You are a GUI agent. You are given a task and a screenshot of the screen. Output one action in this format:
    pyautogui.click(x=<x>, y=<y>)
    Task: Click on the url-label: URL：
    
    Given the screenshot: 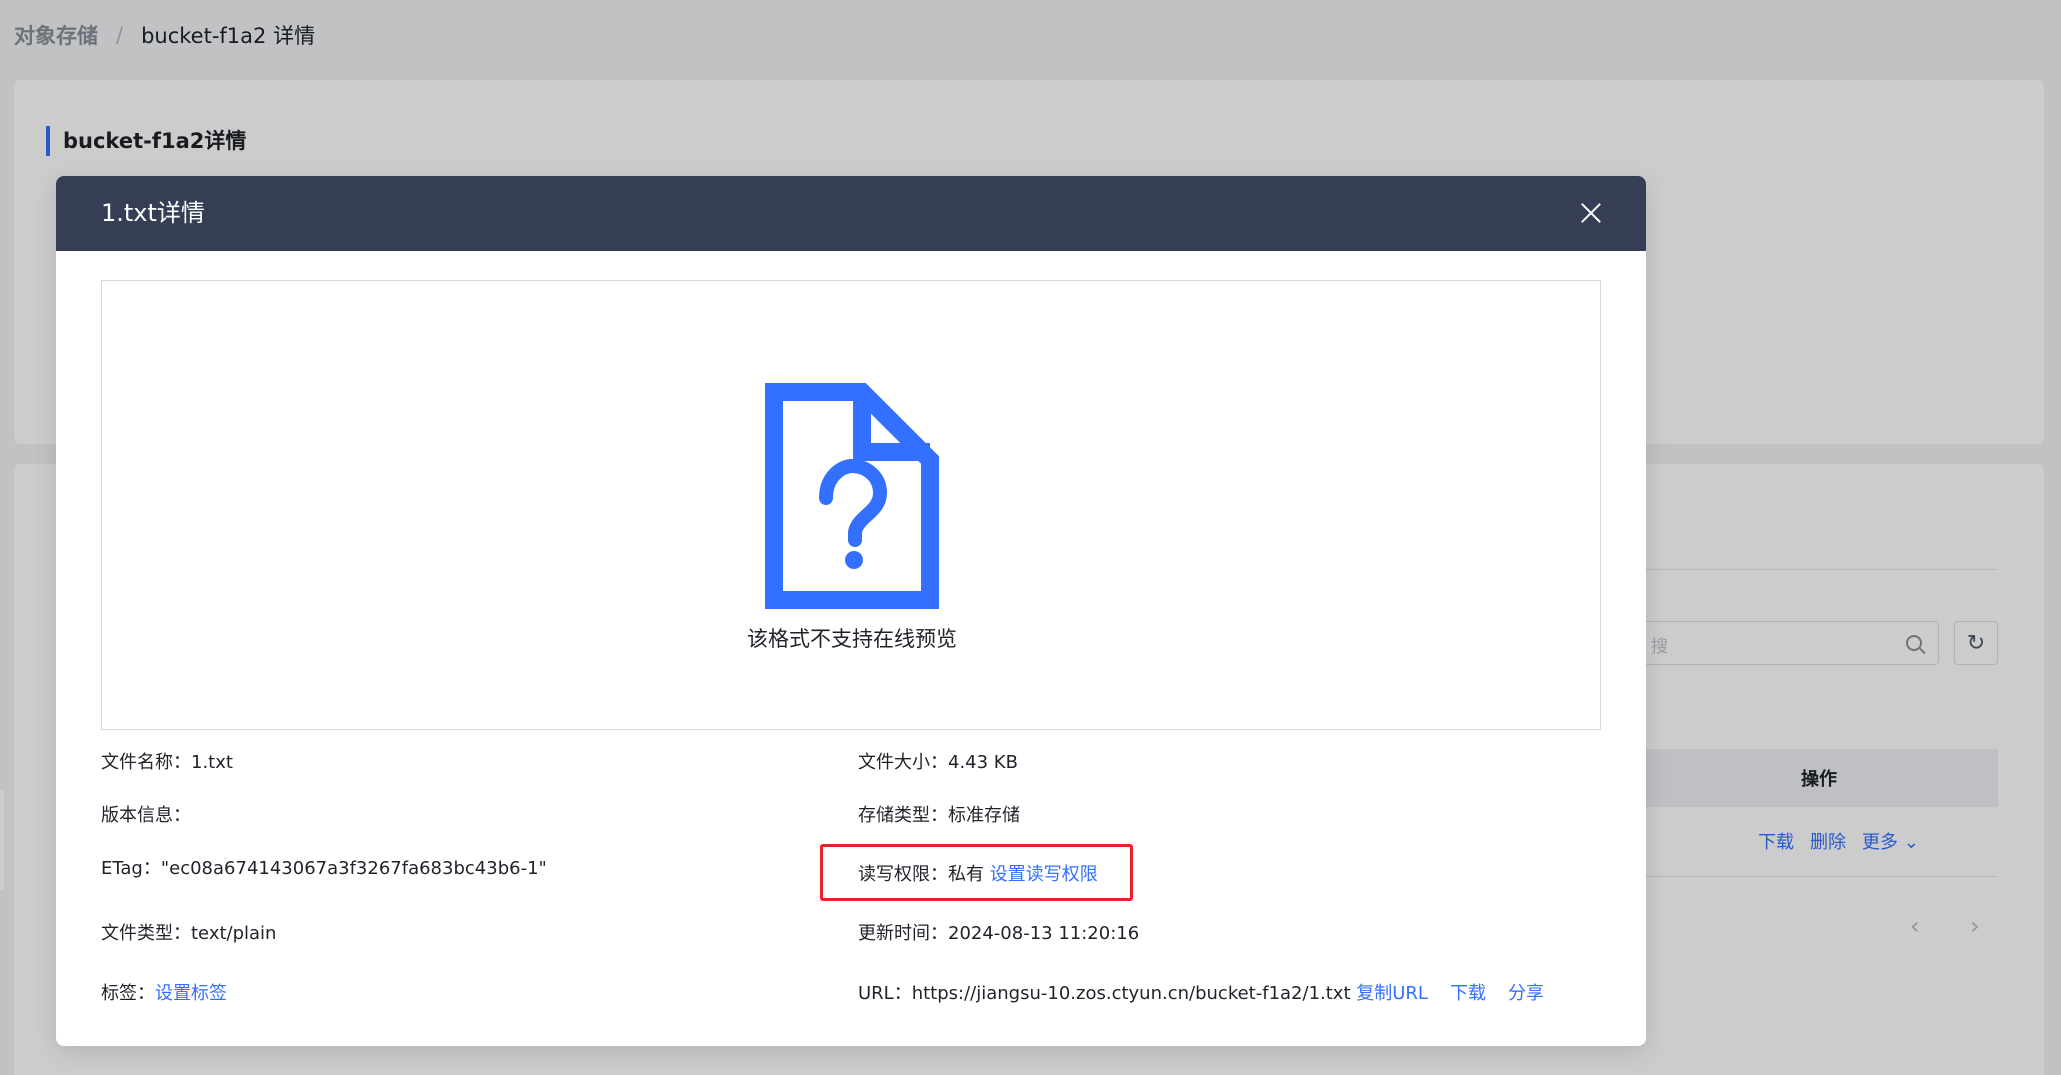 What is the action you would take?
    pyautogui.click(x=885, y=993)
    